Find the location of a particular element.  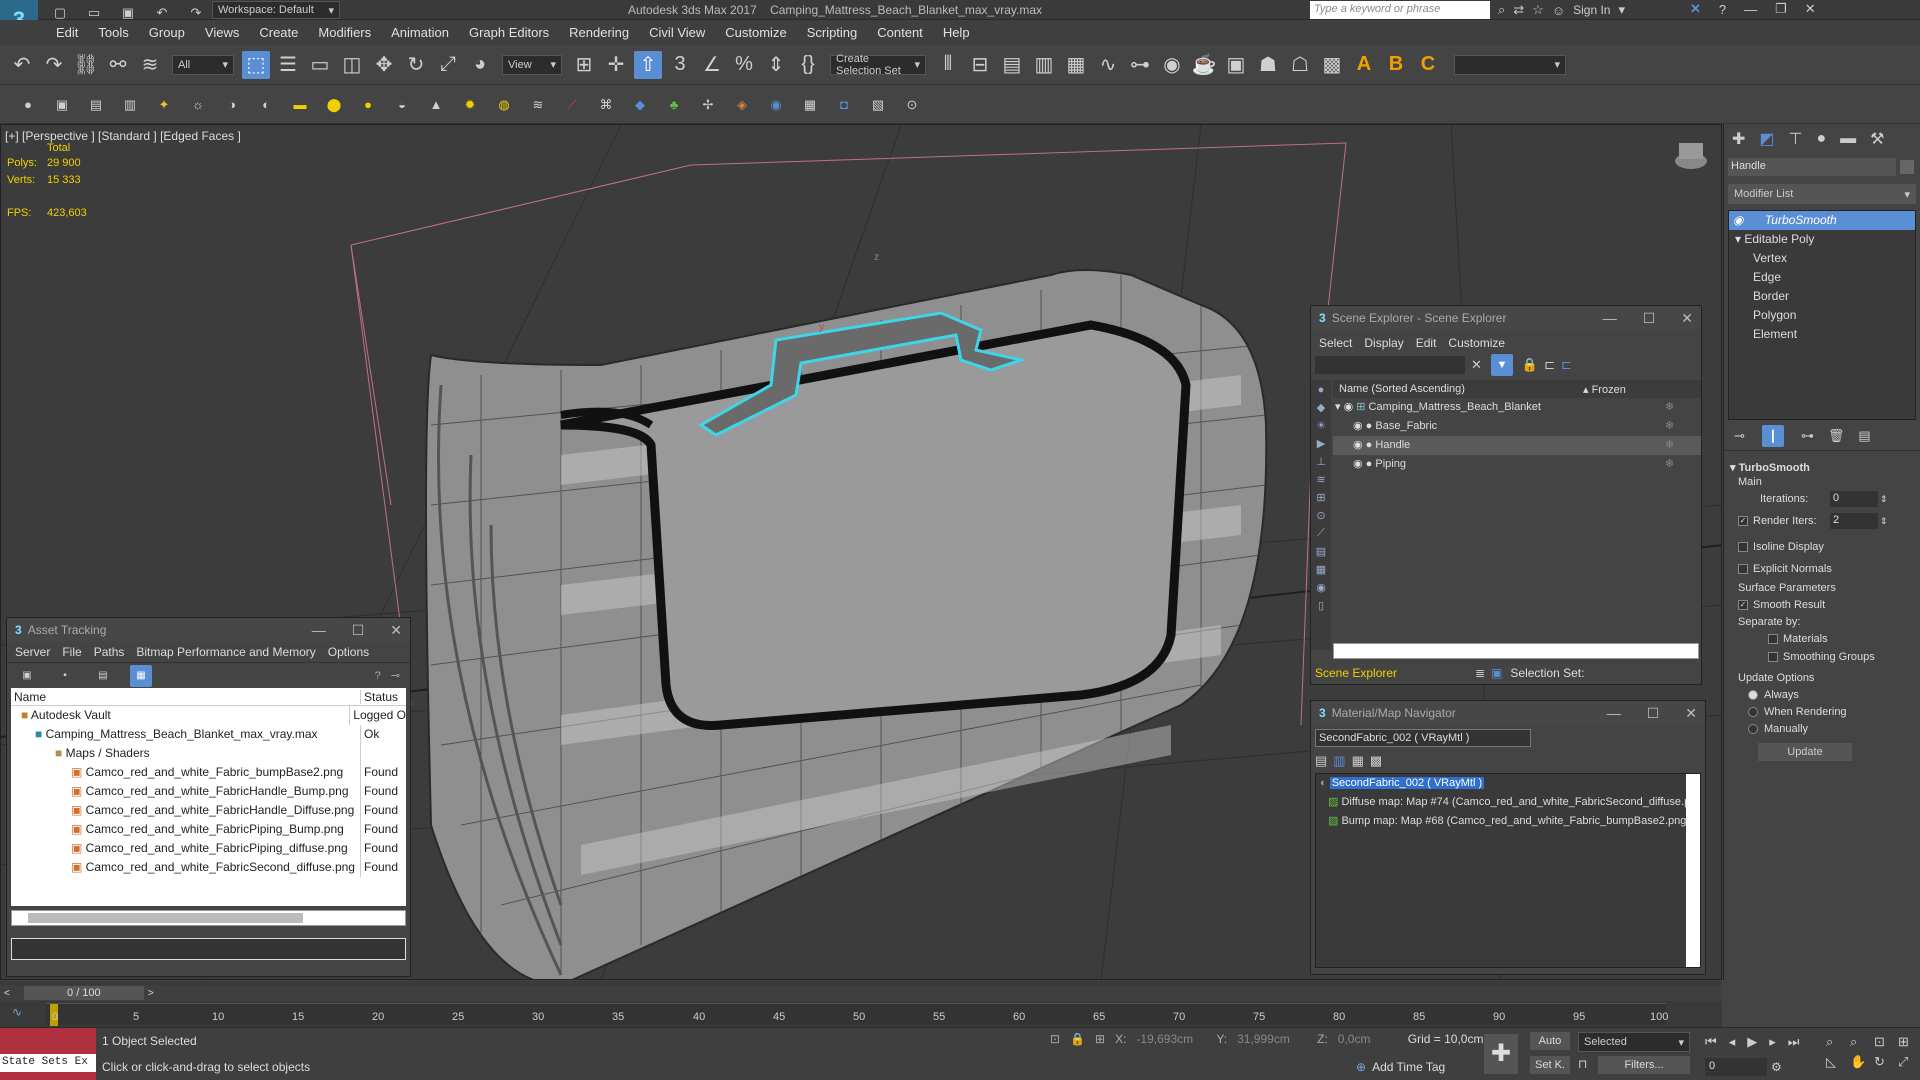

smooth-result-checkbox: ✓ is located at coordinates (1743, 605).